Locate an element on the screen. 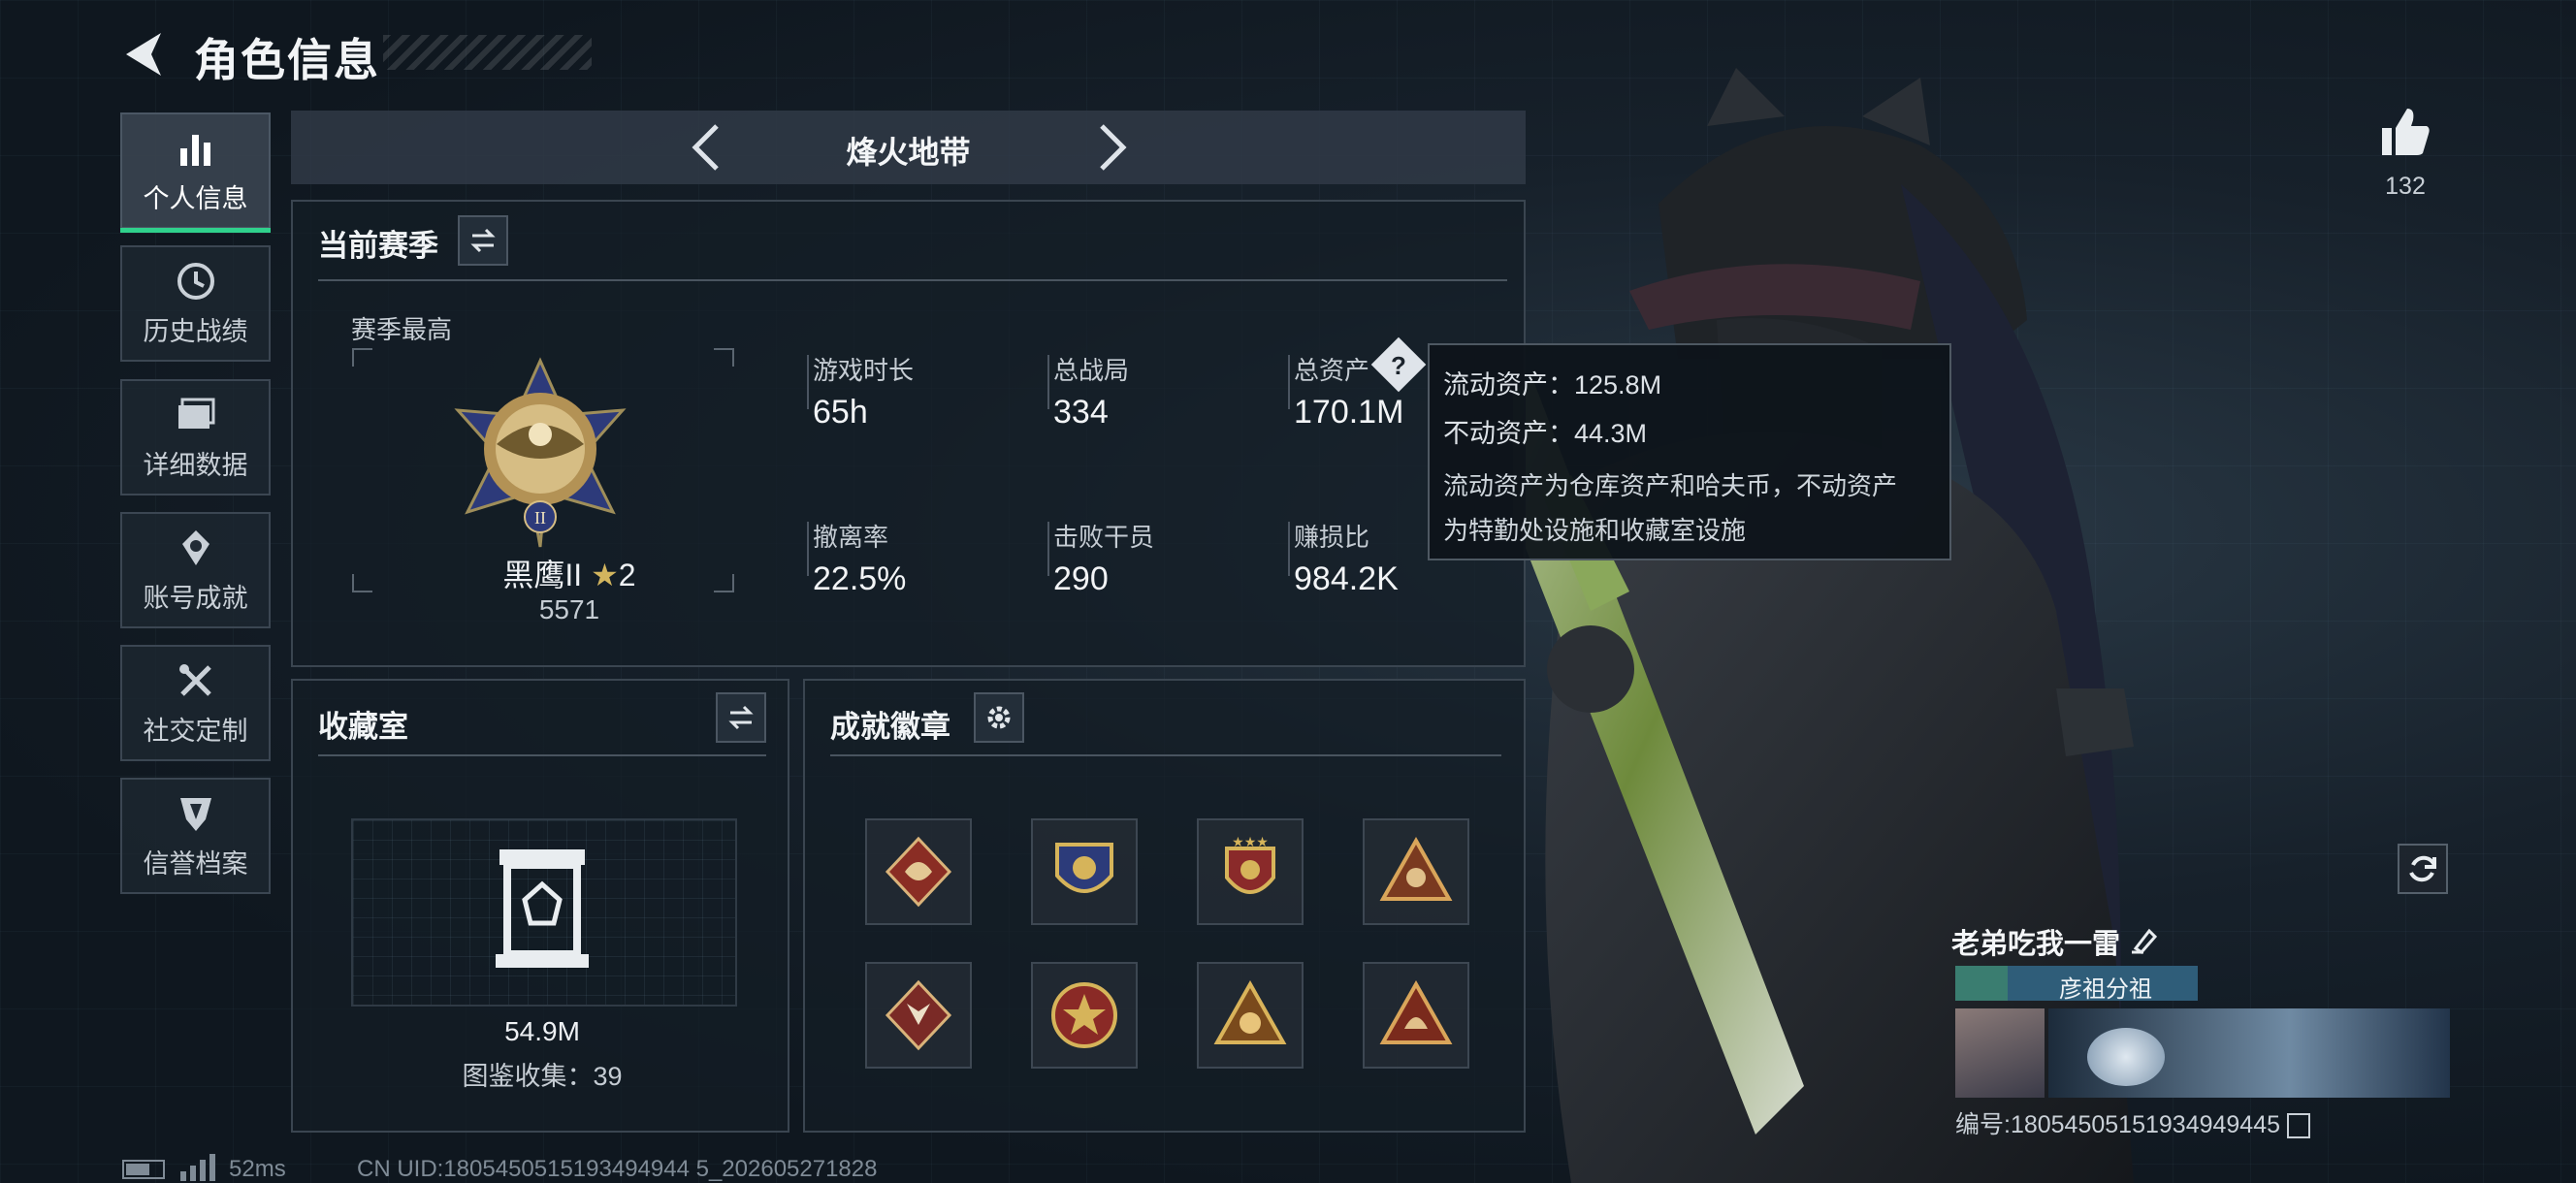 The image size is (2576, 1183). copy-icon is located at coordinates (2298, 1126).